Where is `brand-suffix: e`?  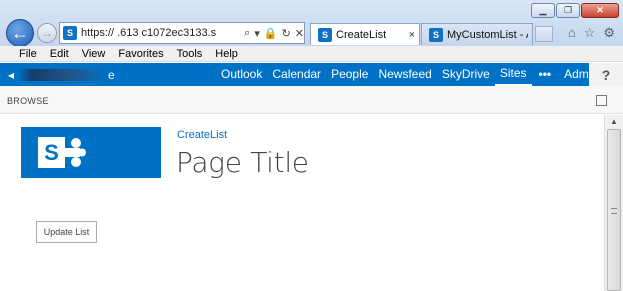
brand-suffix: e is located at coordinates (111, 74).